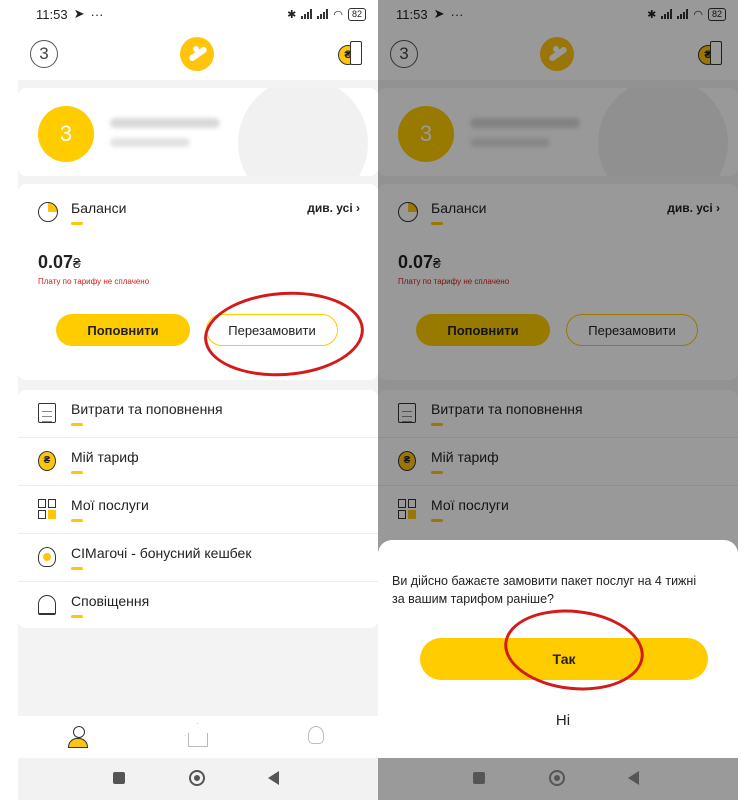  What do you see at coordinates (316, 735) in the screenshot?
I see `lightbulb-icon` at bounding box center [316, 735].